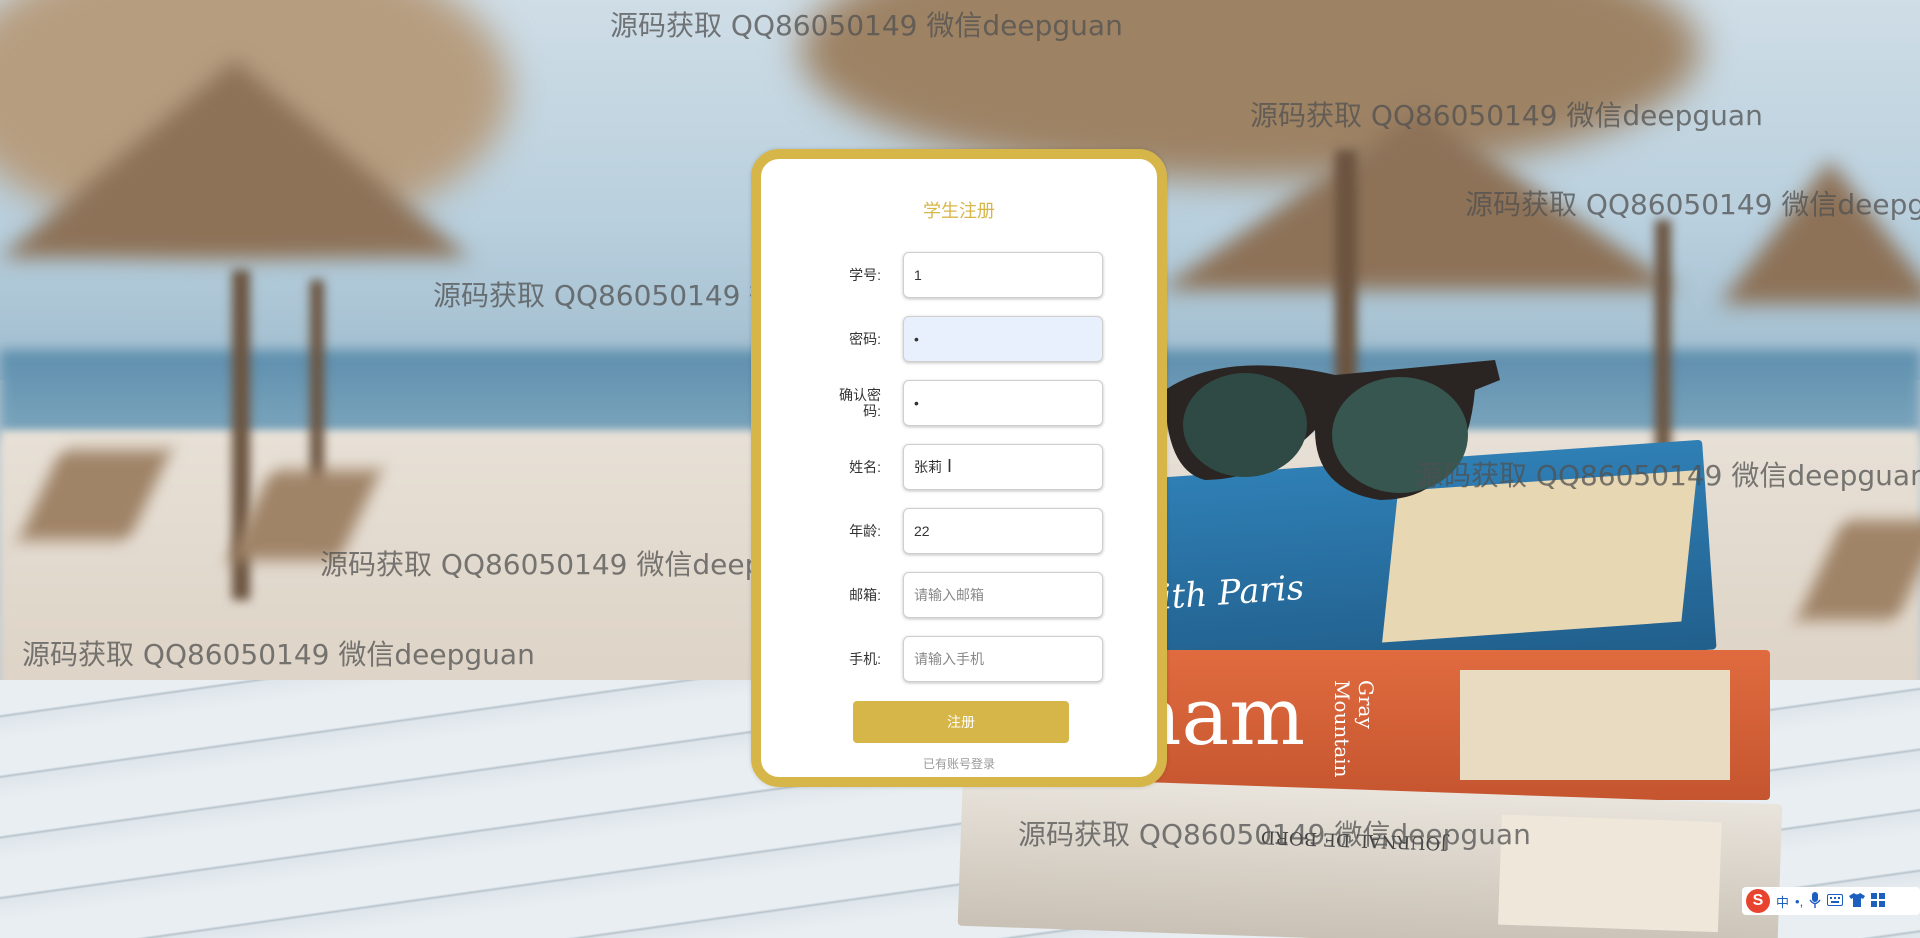 The image size is (1920, 938). Describe the element at coordinates (865, 659) in the screenshot. I see `phone-label: 手机:` at that location.